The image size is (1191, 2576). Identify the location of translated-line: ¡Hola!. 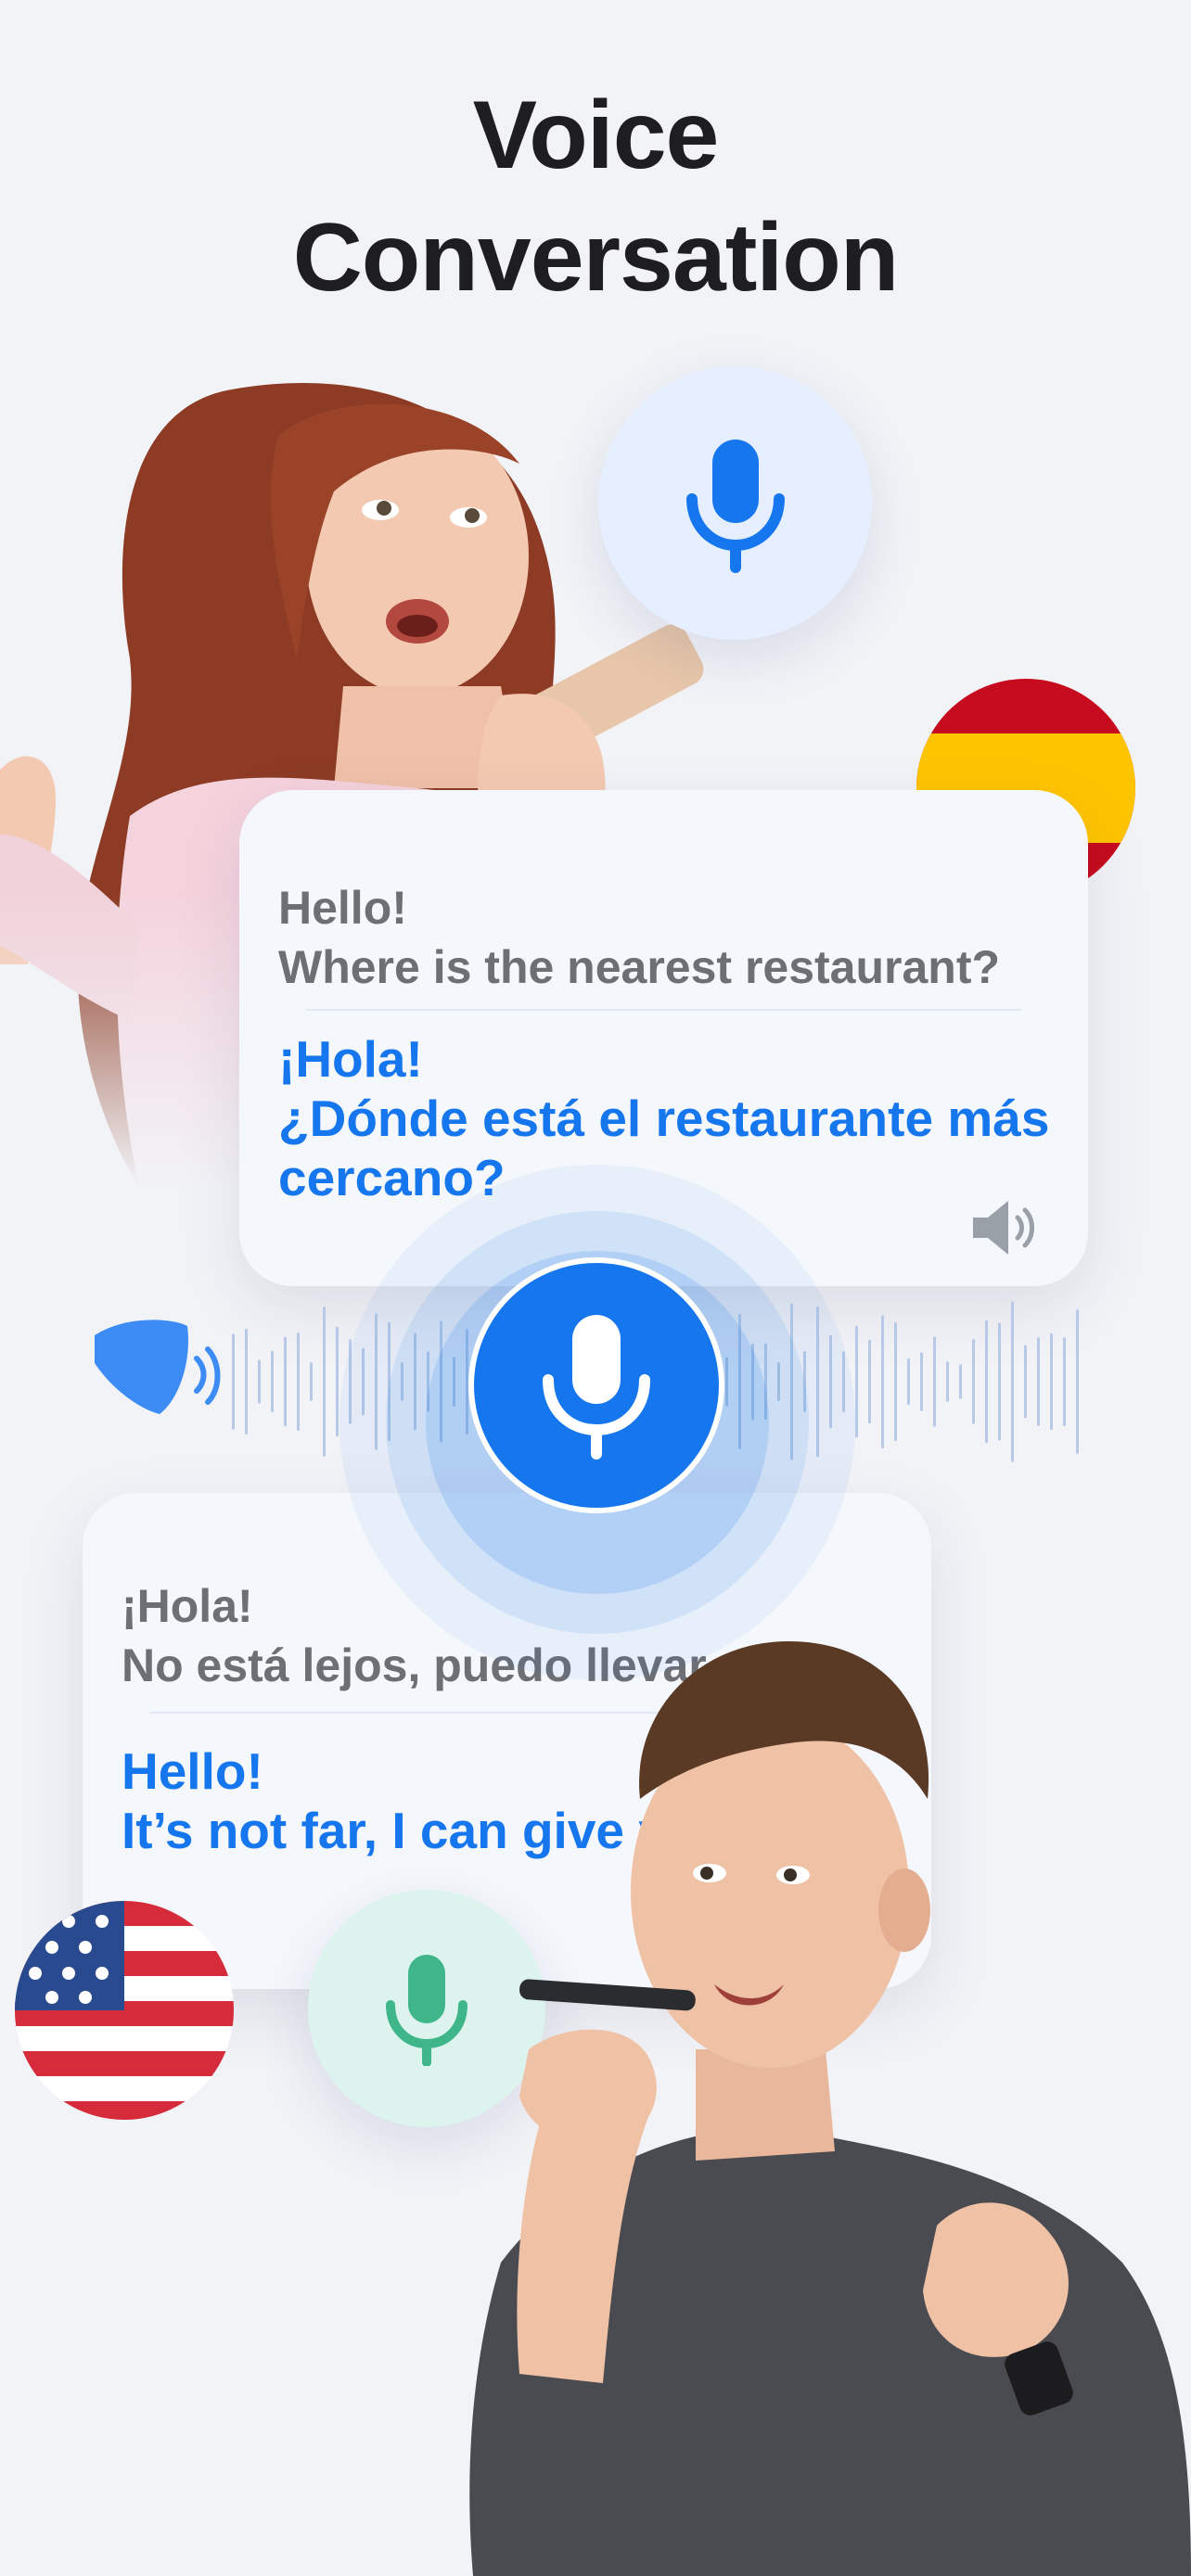
(350, 1059).